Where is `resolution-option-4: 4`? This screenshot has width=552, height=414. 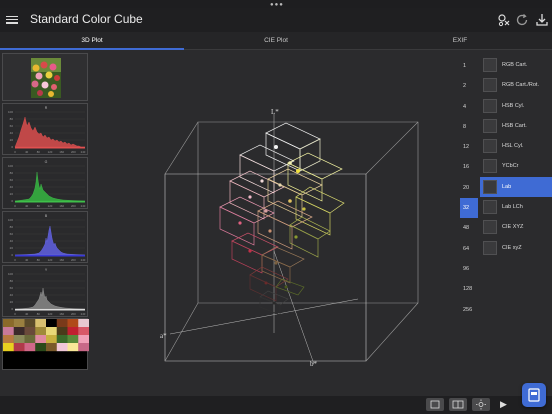 resolution-option-4: 4 is located at coordinates (469, 107).